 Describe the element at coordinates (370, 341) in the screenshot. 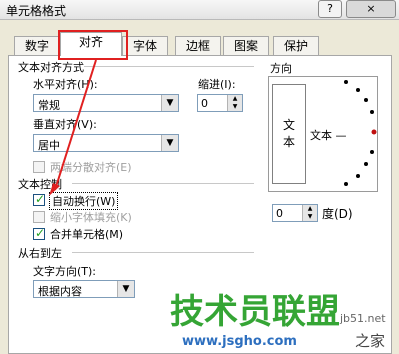

I see `watermark-tagline: 之家` at that location.